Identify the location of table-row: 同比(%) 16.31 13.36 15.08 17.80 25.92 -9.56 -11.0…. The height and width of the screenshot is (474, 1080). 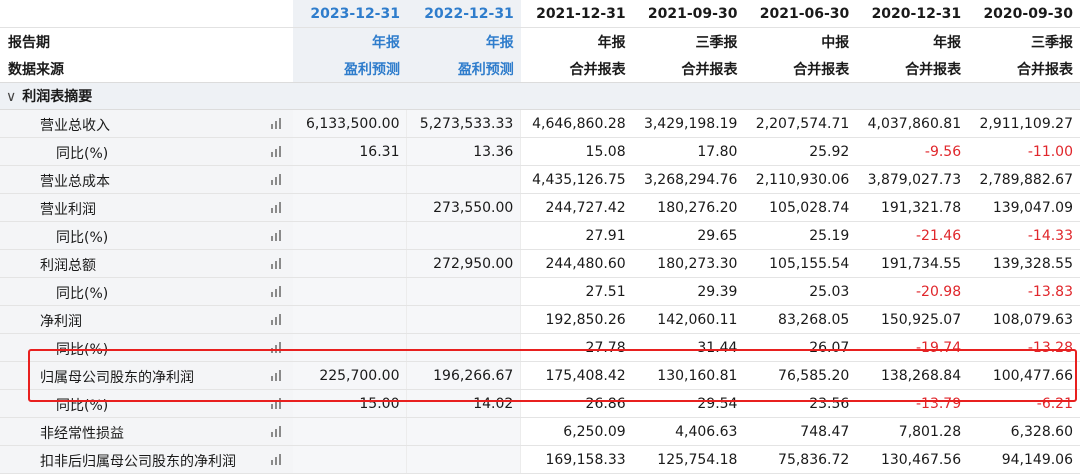
(540, 151).